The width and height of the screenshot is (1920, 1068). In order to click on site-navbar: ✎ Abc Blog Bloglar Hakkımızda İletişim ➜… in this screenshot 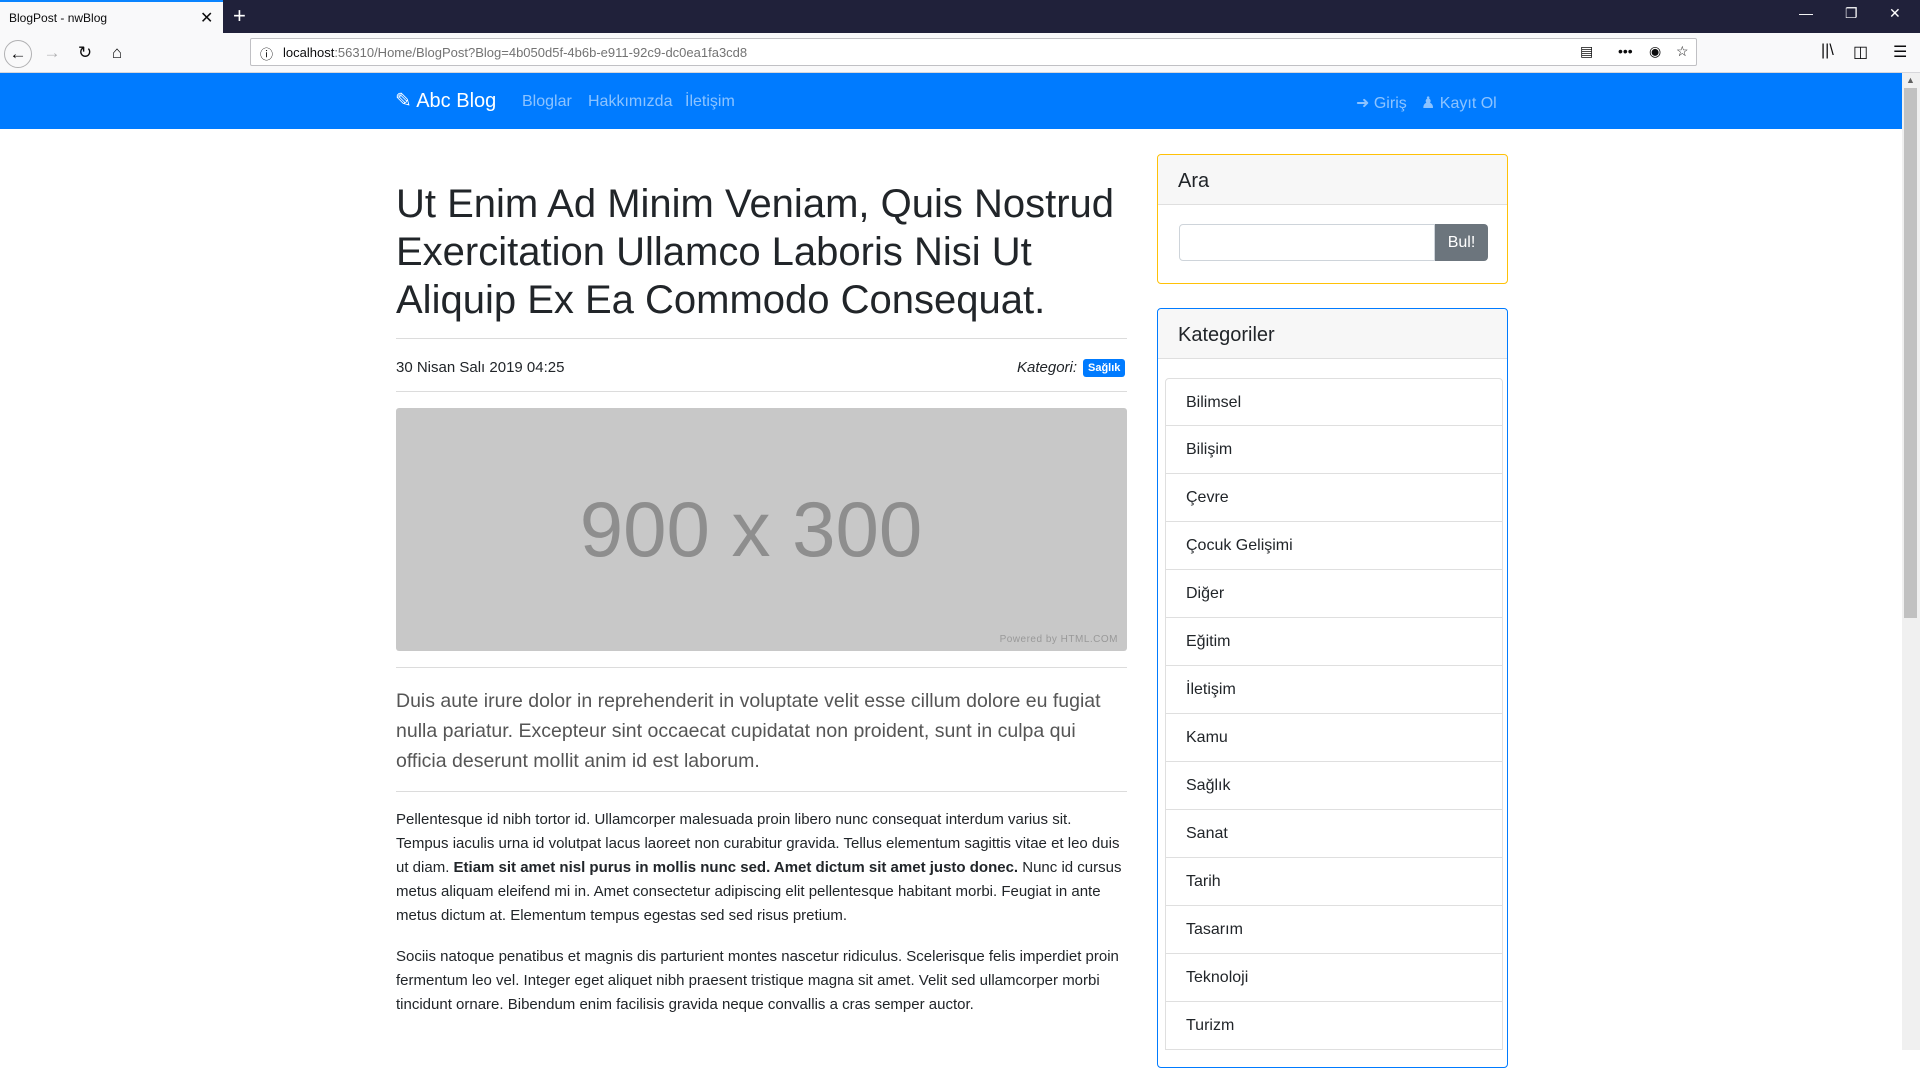, I will do `click(951, 101)`.